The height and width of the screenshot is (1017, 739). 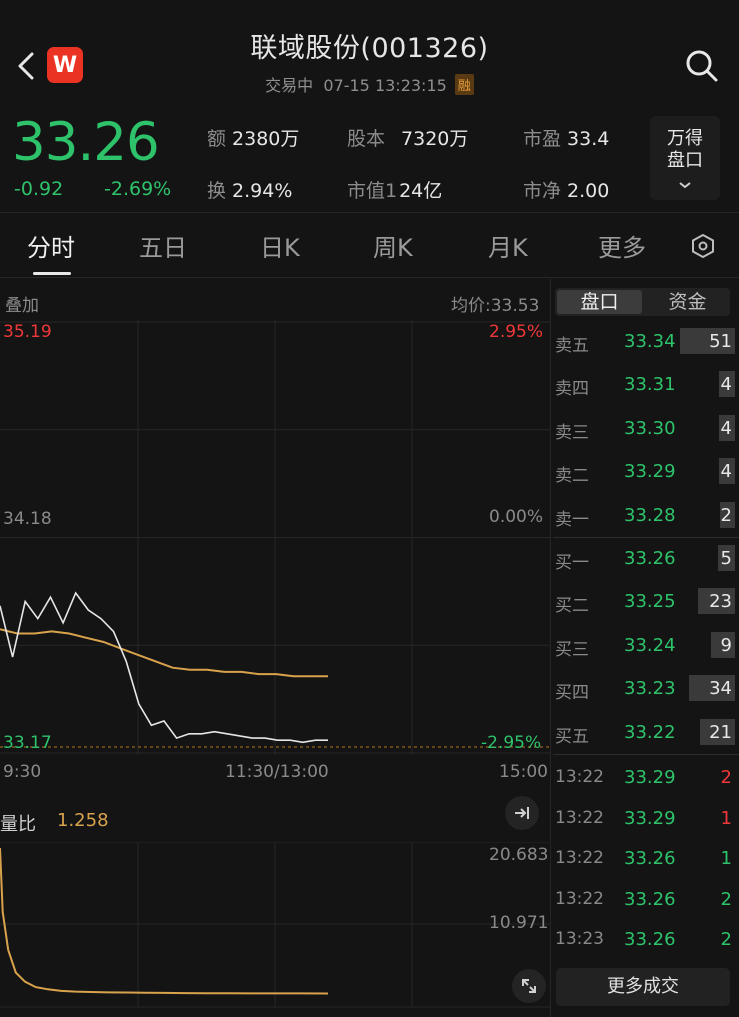 What do you see at coordinates (464, 84) in the screenshot?
I see `margin-badge: 融` at bounding box center [464, 84].